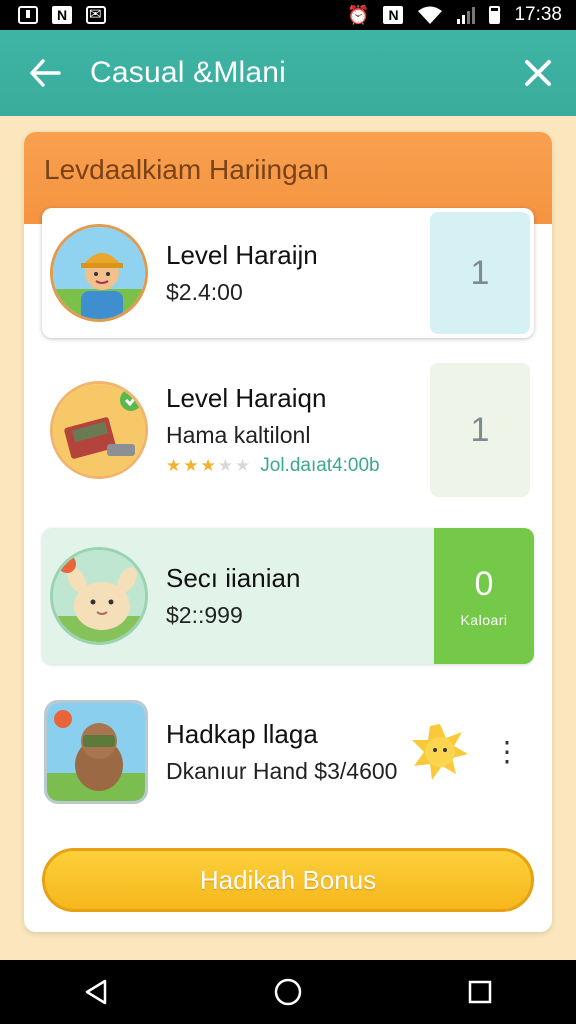 The width and height of the screenshot is (576, 1024). I want to click on list-item: Secı iianian $2::999 0 Kaloari, so click(288, 596).